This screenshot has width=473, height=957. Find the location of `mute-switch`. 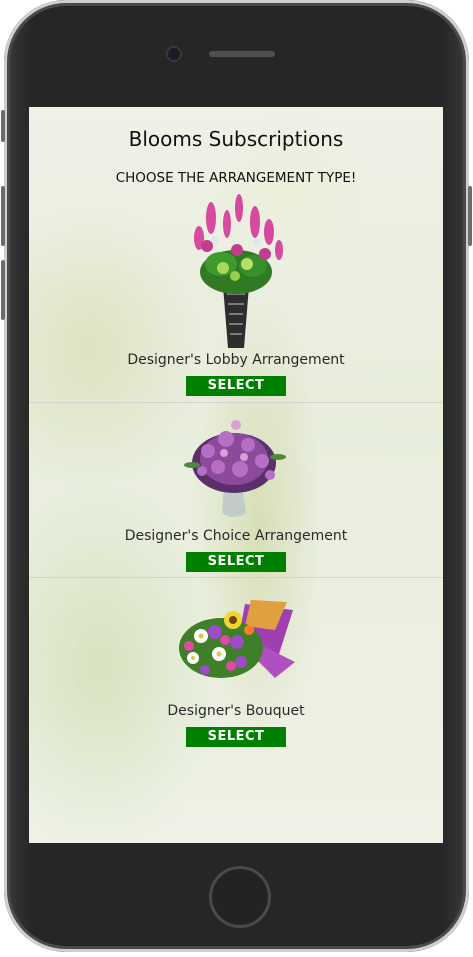

mute-switch is located at coordinates (3, 126).